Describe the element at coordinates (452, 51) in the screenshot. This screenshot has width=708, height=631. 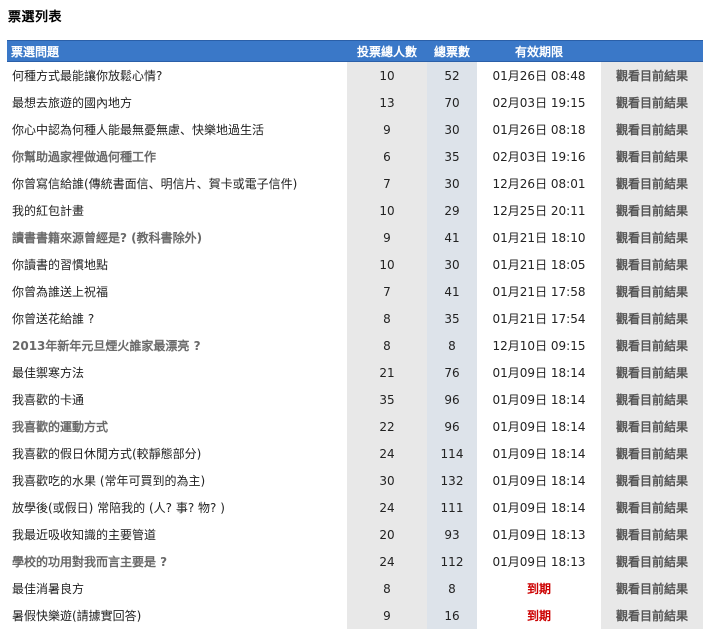
I see `header-total-votes: 總票數` at that location.